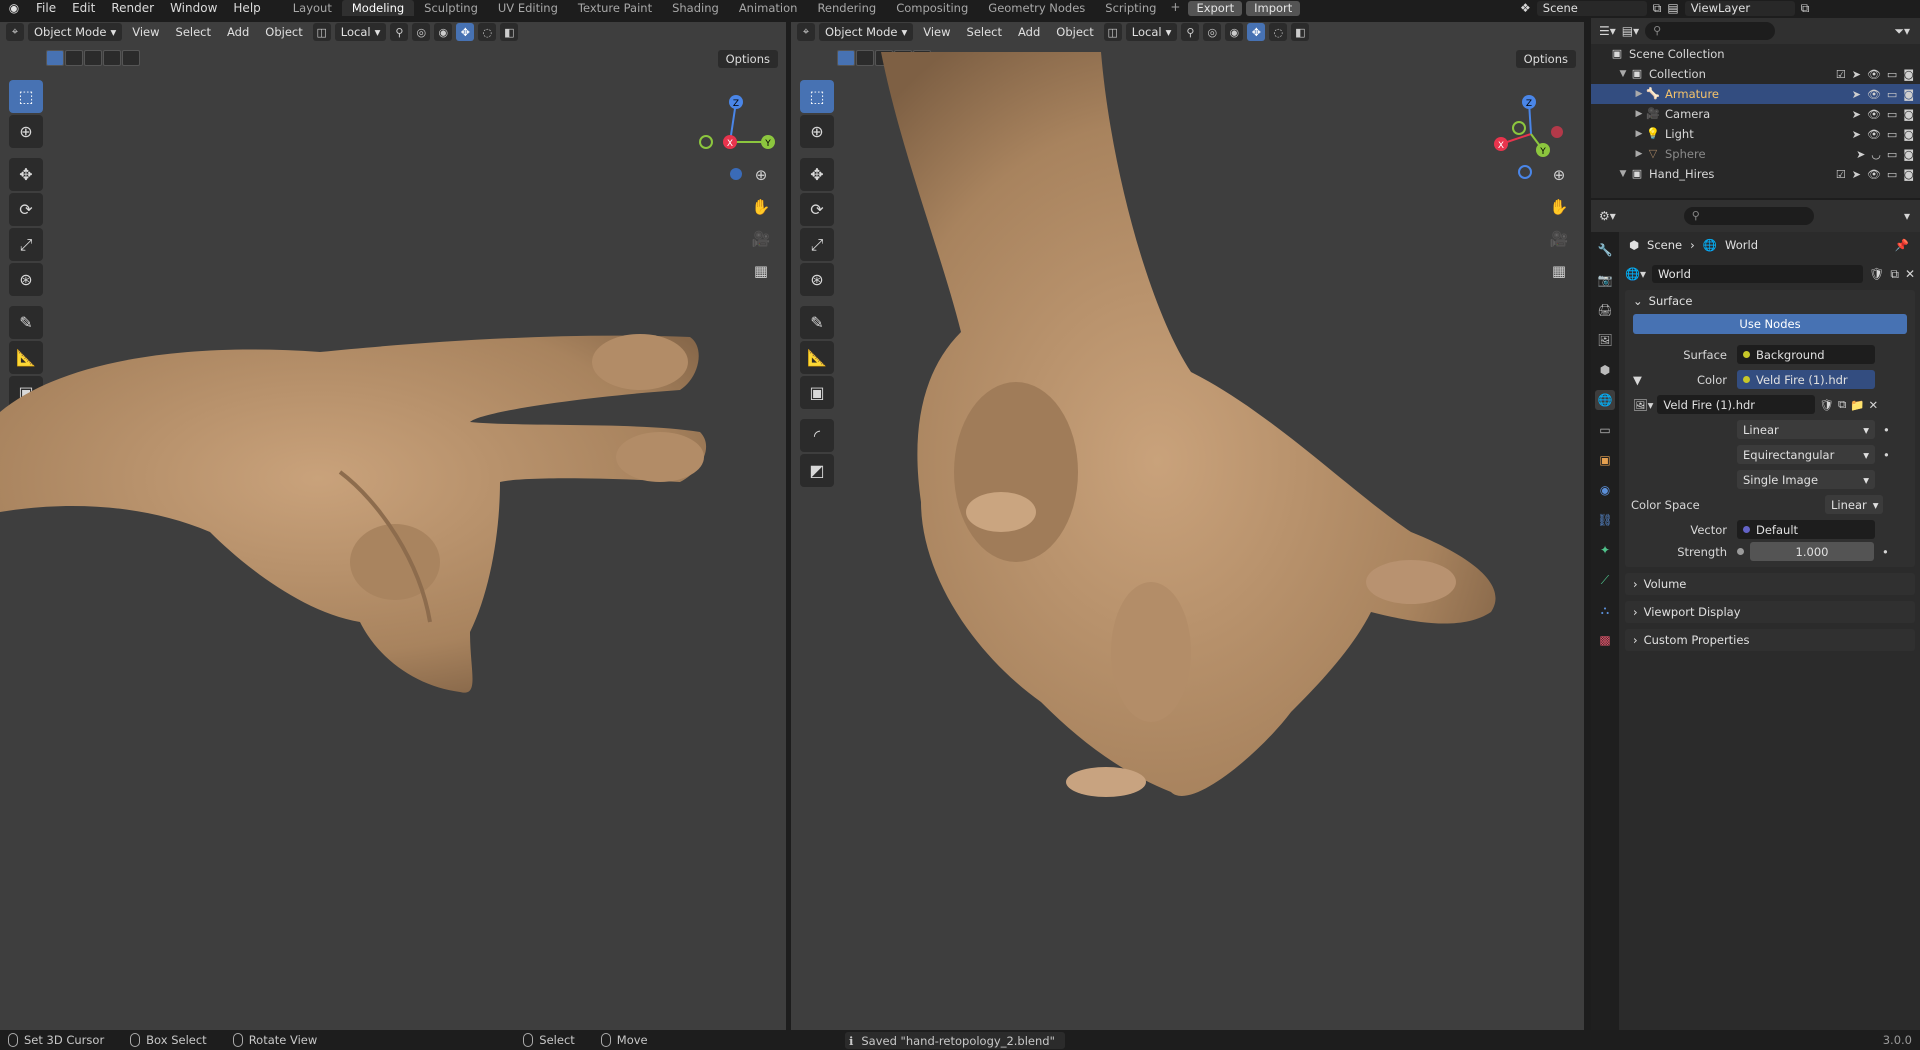 Image resolution: width=1920 pixels, height=1050 pixels. I want to click on transform-tool-icon: ⊛, so click(817, 279).